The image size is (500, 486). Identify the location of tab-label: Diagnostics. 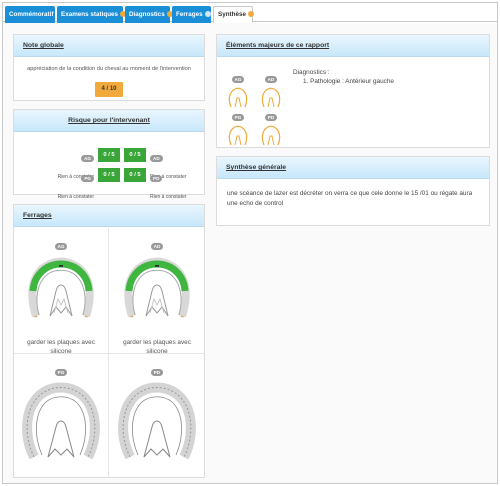
(147, 14).